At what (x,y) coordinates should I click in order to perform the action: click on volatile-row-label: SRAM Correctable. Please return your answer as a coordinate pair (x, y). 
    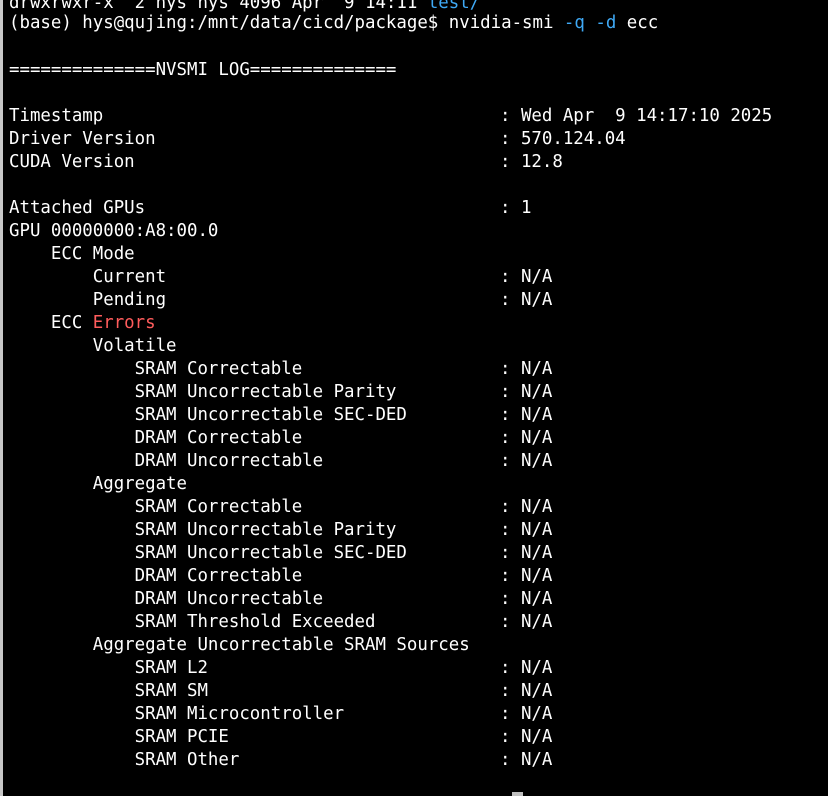
    Looking at the image, I should click on (156, 369).